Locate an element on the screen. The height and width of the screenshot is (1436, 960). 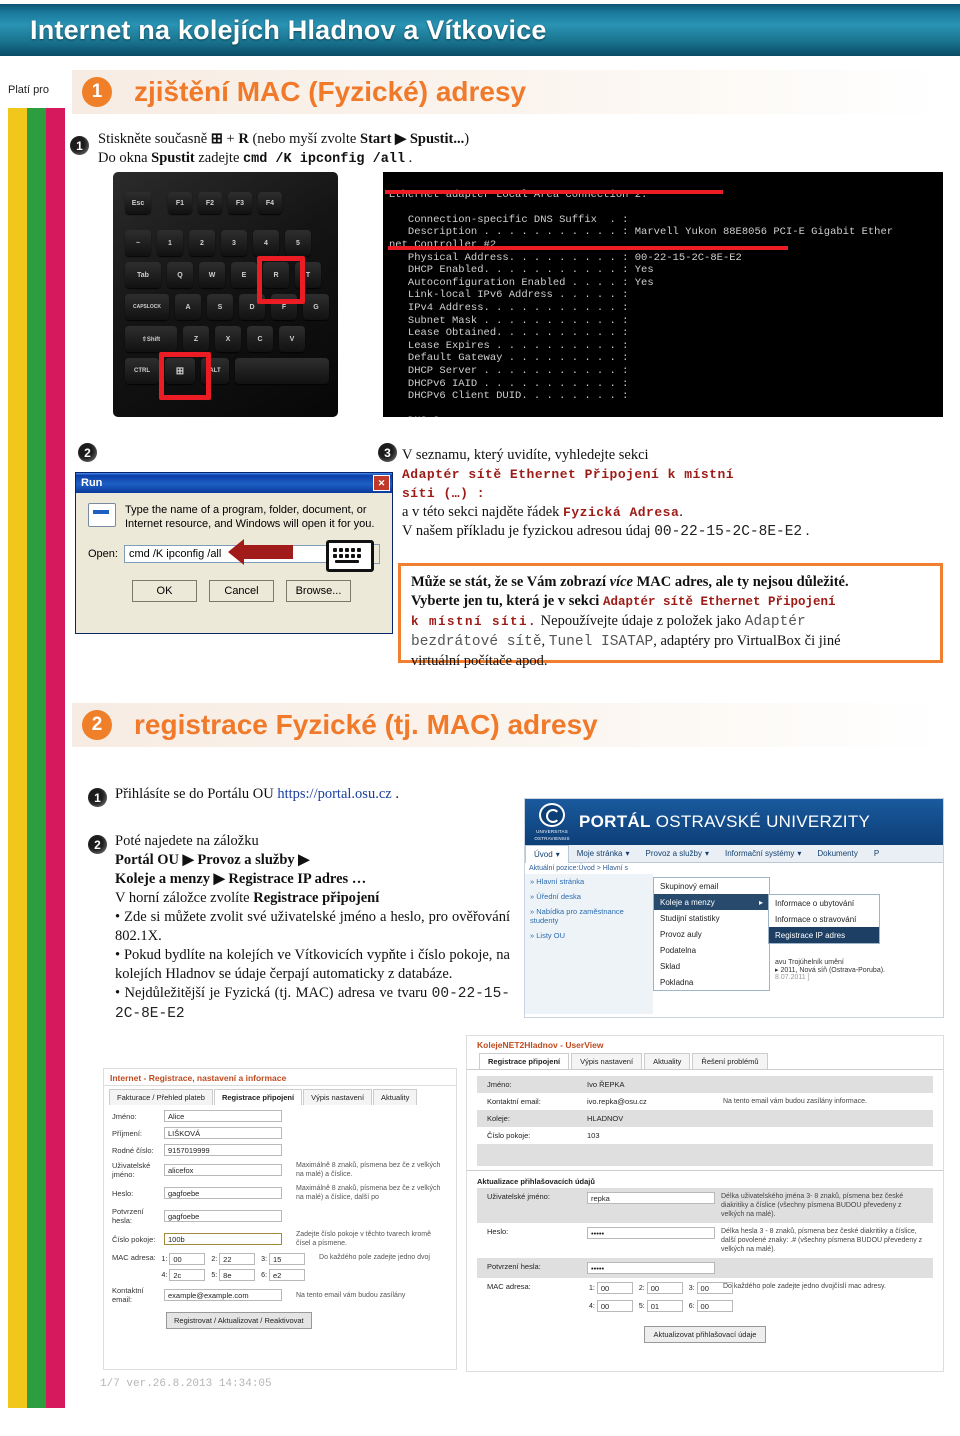
menu-item-podatelna: Podatelna is located at coordinates (711, 950).